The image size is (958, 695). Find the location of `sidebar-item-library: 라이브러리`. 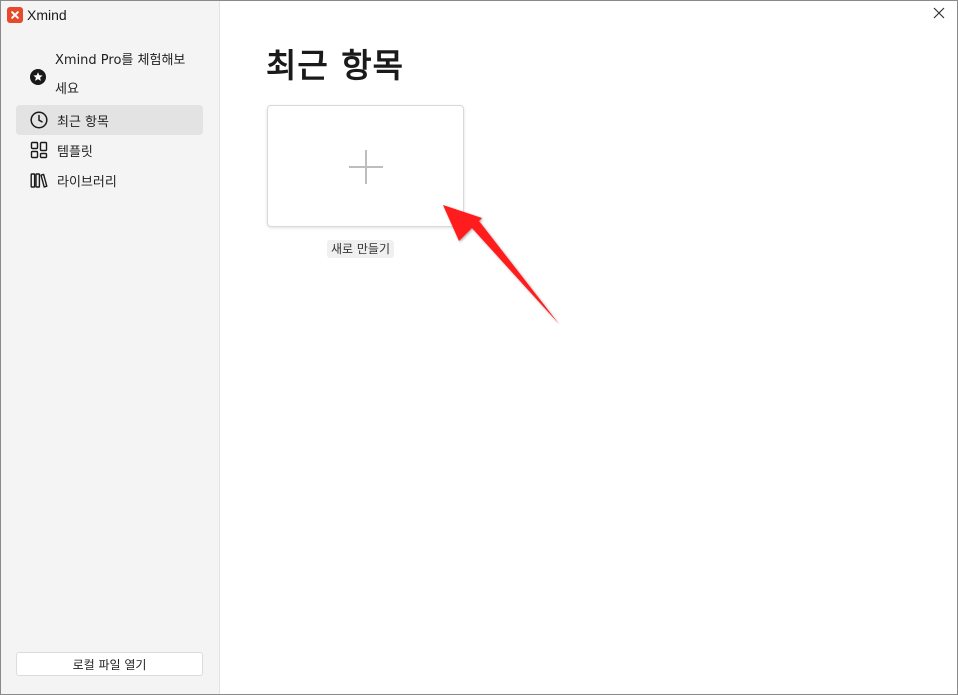

sidebar-item-library: 라이브러리 is located at coordinates (109, 180).